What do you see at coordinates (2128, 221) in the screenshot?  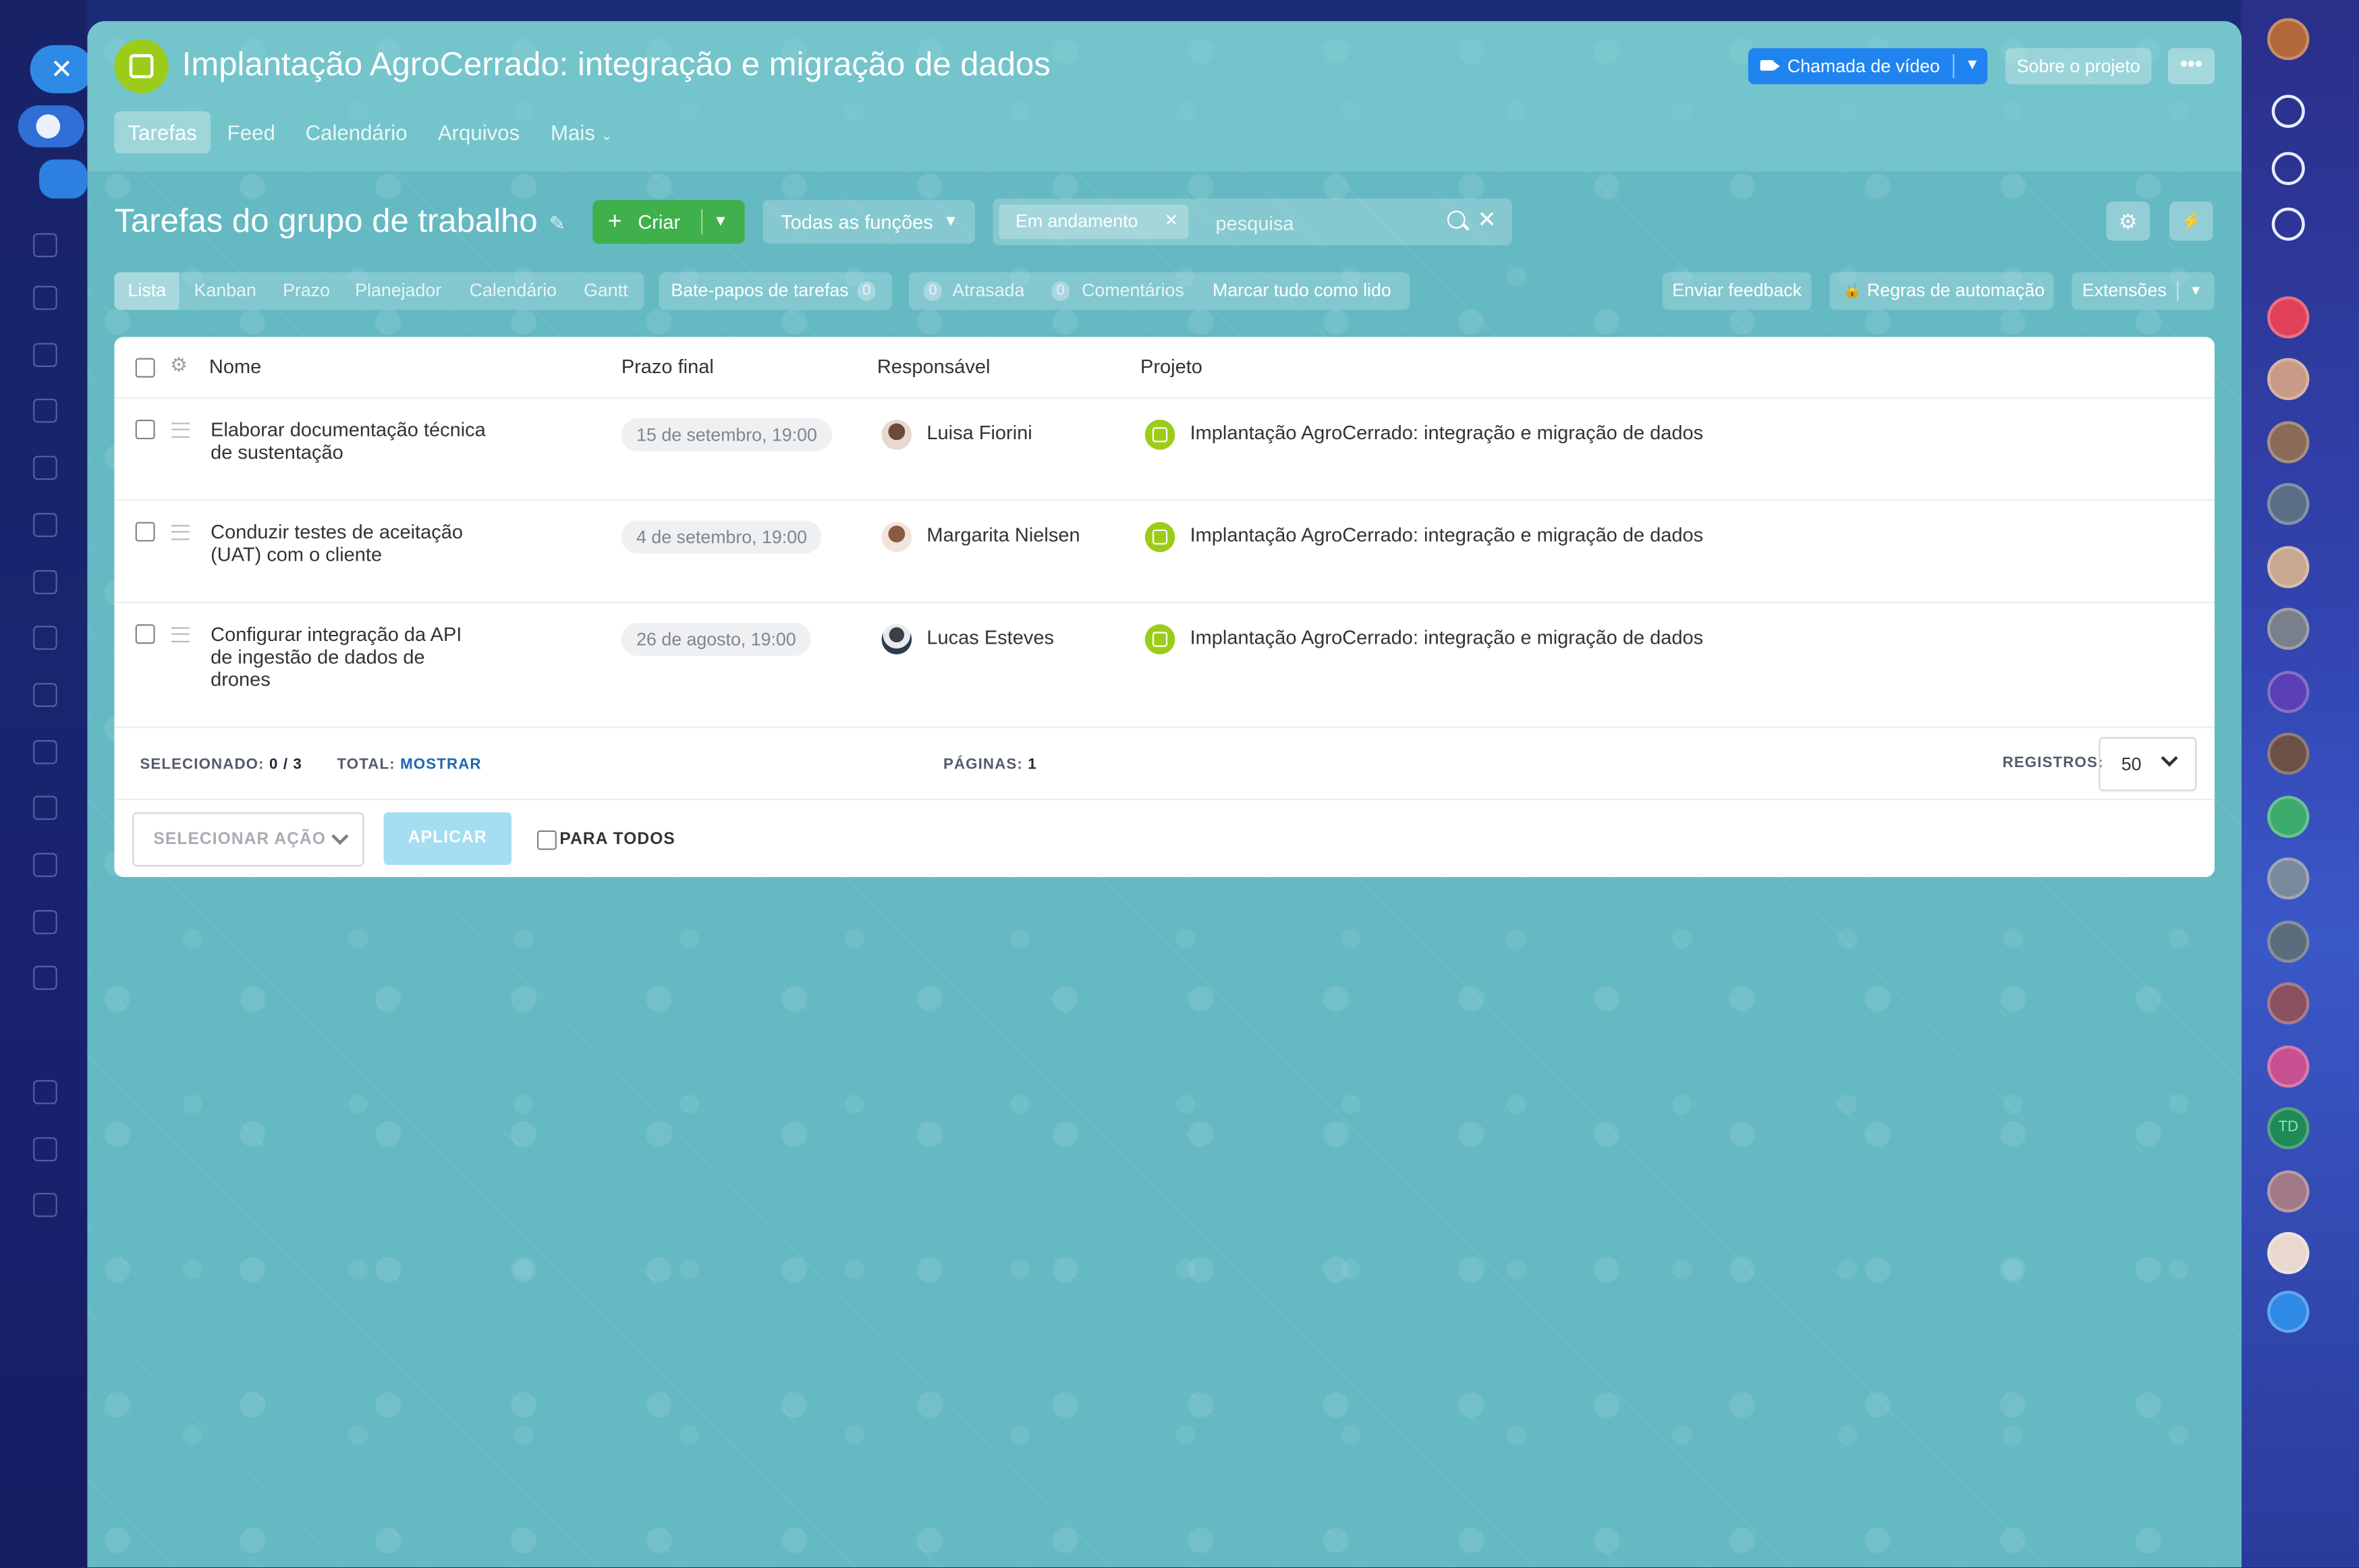 I see `settings-gear-button: ⚙` at bounding box center [2128, 221].